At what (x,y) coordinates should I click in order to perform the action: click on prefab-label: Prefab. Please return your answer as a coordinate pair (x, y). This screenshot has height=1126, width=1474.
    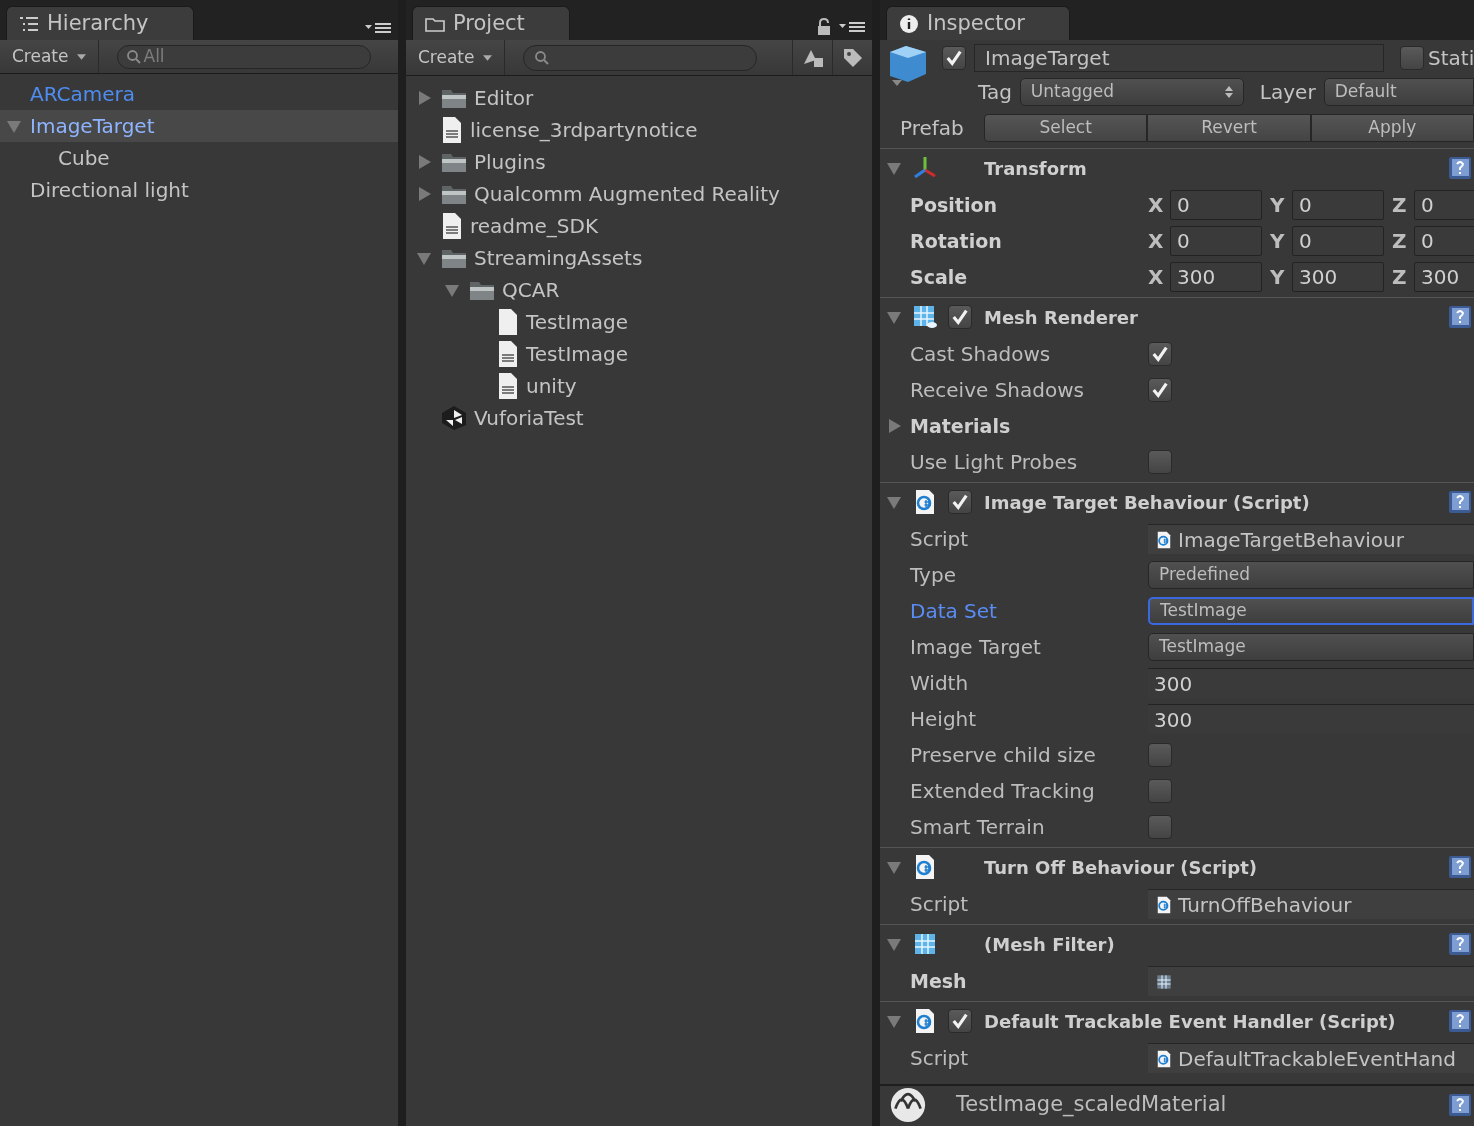
    Looking at the image, I should click on (932, 128).